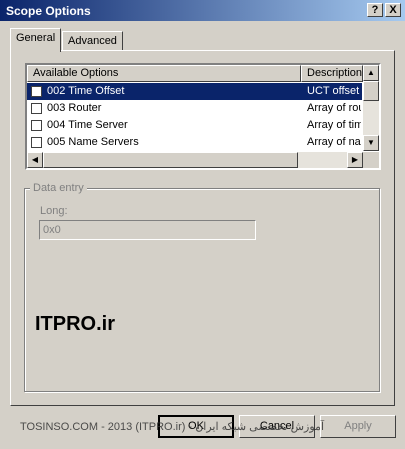 The height and width of the screenshot is (449, 405). What do you see at coordinates (371, 108) in the screenshot?
I see `vertical-scrollbar: ▲ ▼` at bounding box center [371, 108].